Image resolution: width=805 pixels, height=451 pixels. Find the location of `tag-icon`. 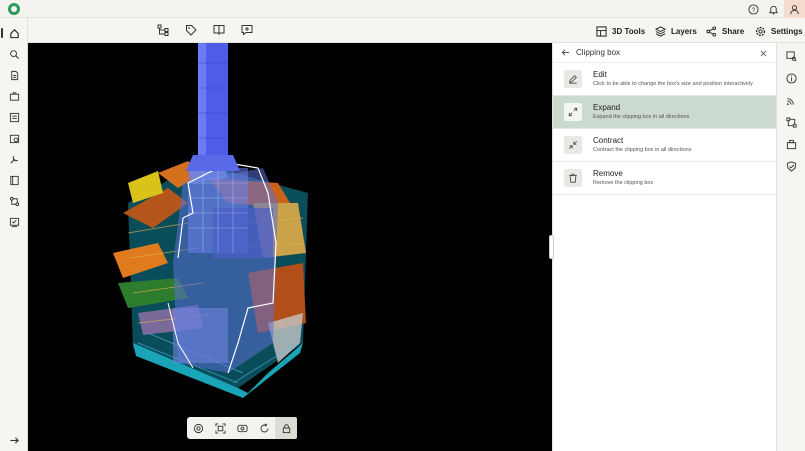

tag-icon is located at coordinates (191, 30).